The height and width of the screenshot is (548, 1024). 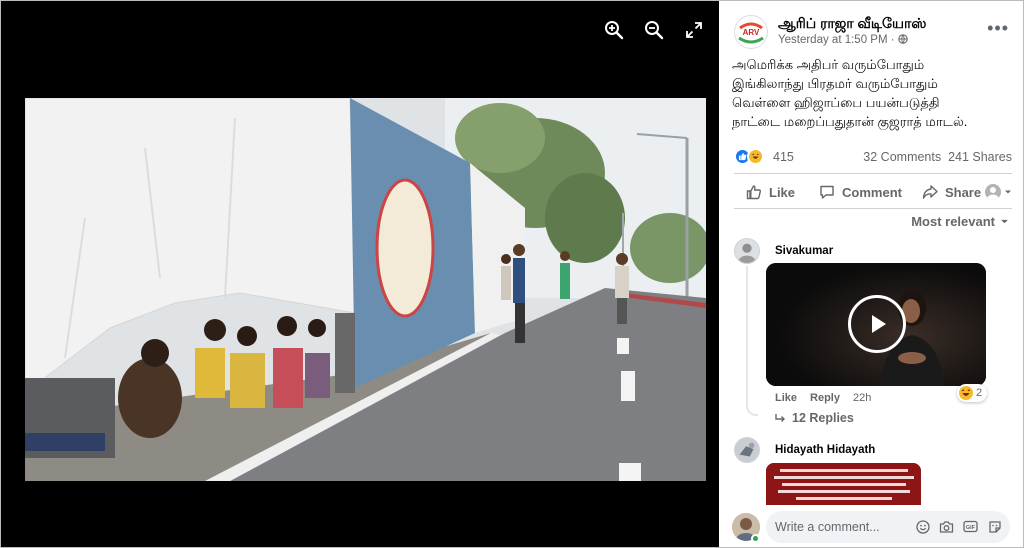 I want to click on like-label: Like, so click(x=782, y=192).